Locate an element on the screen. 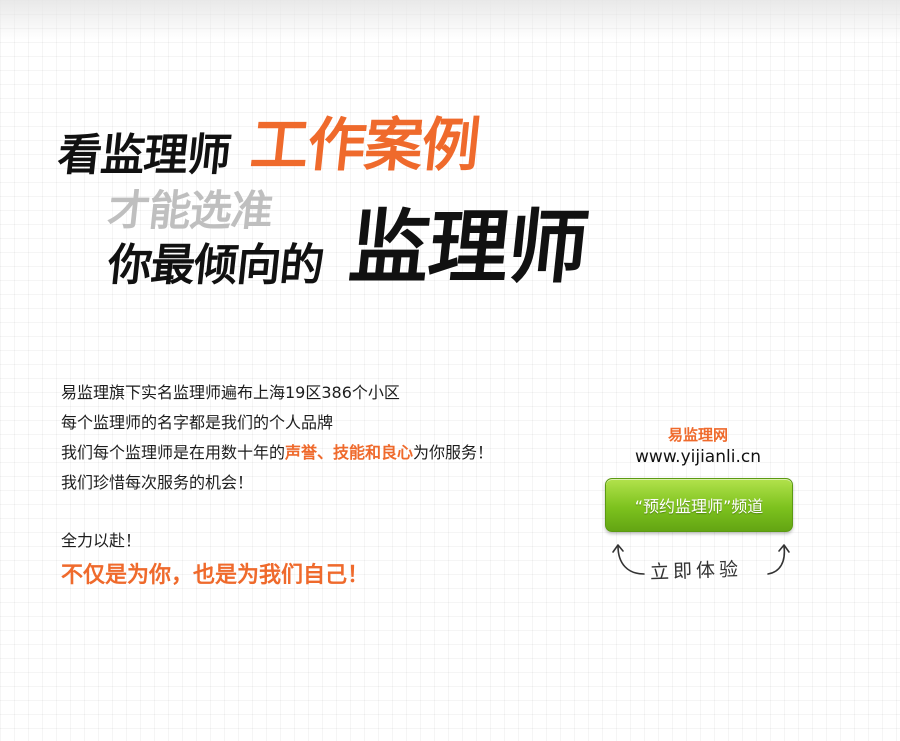  curved-arrow-up-left-icon is located at coordinates (628, 559).